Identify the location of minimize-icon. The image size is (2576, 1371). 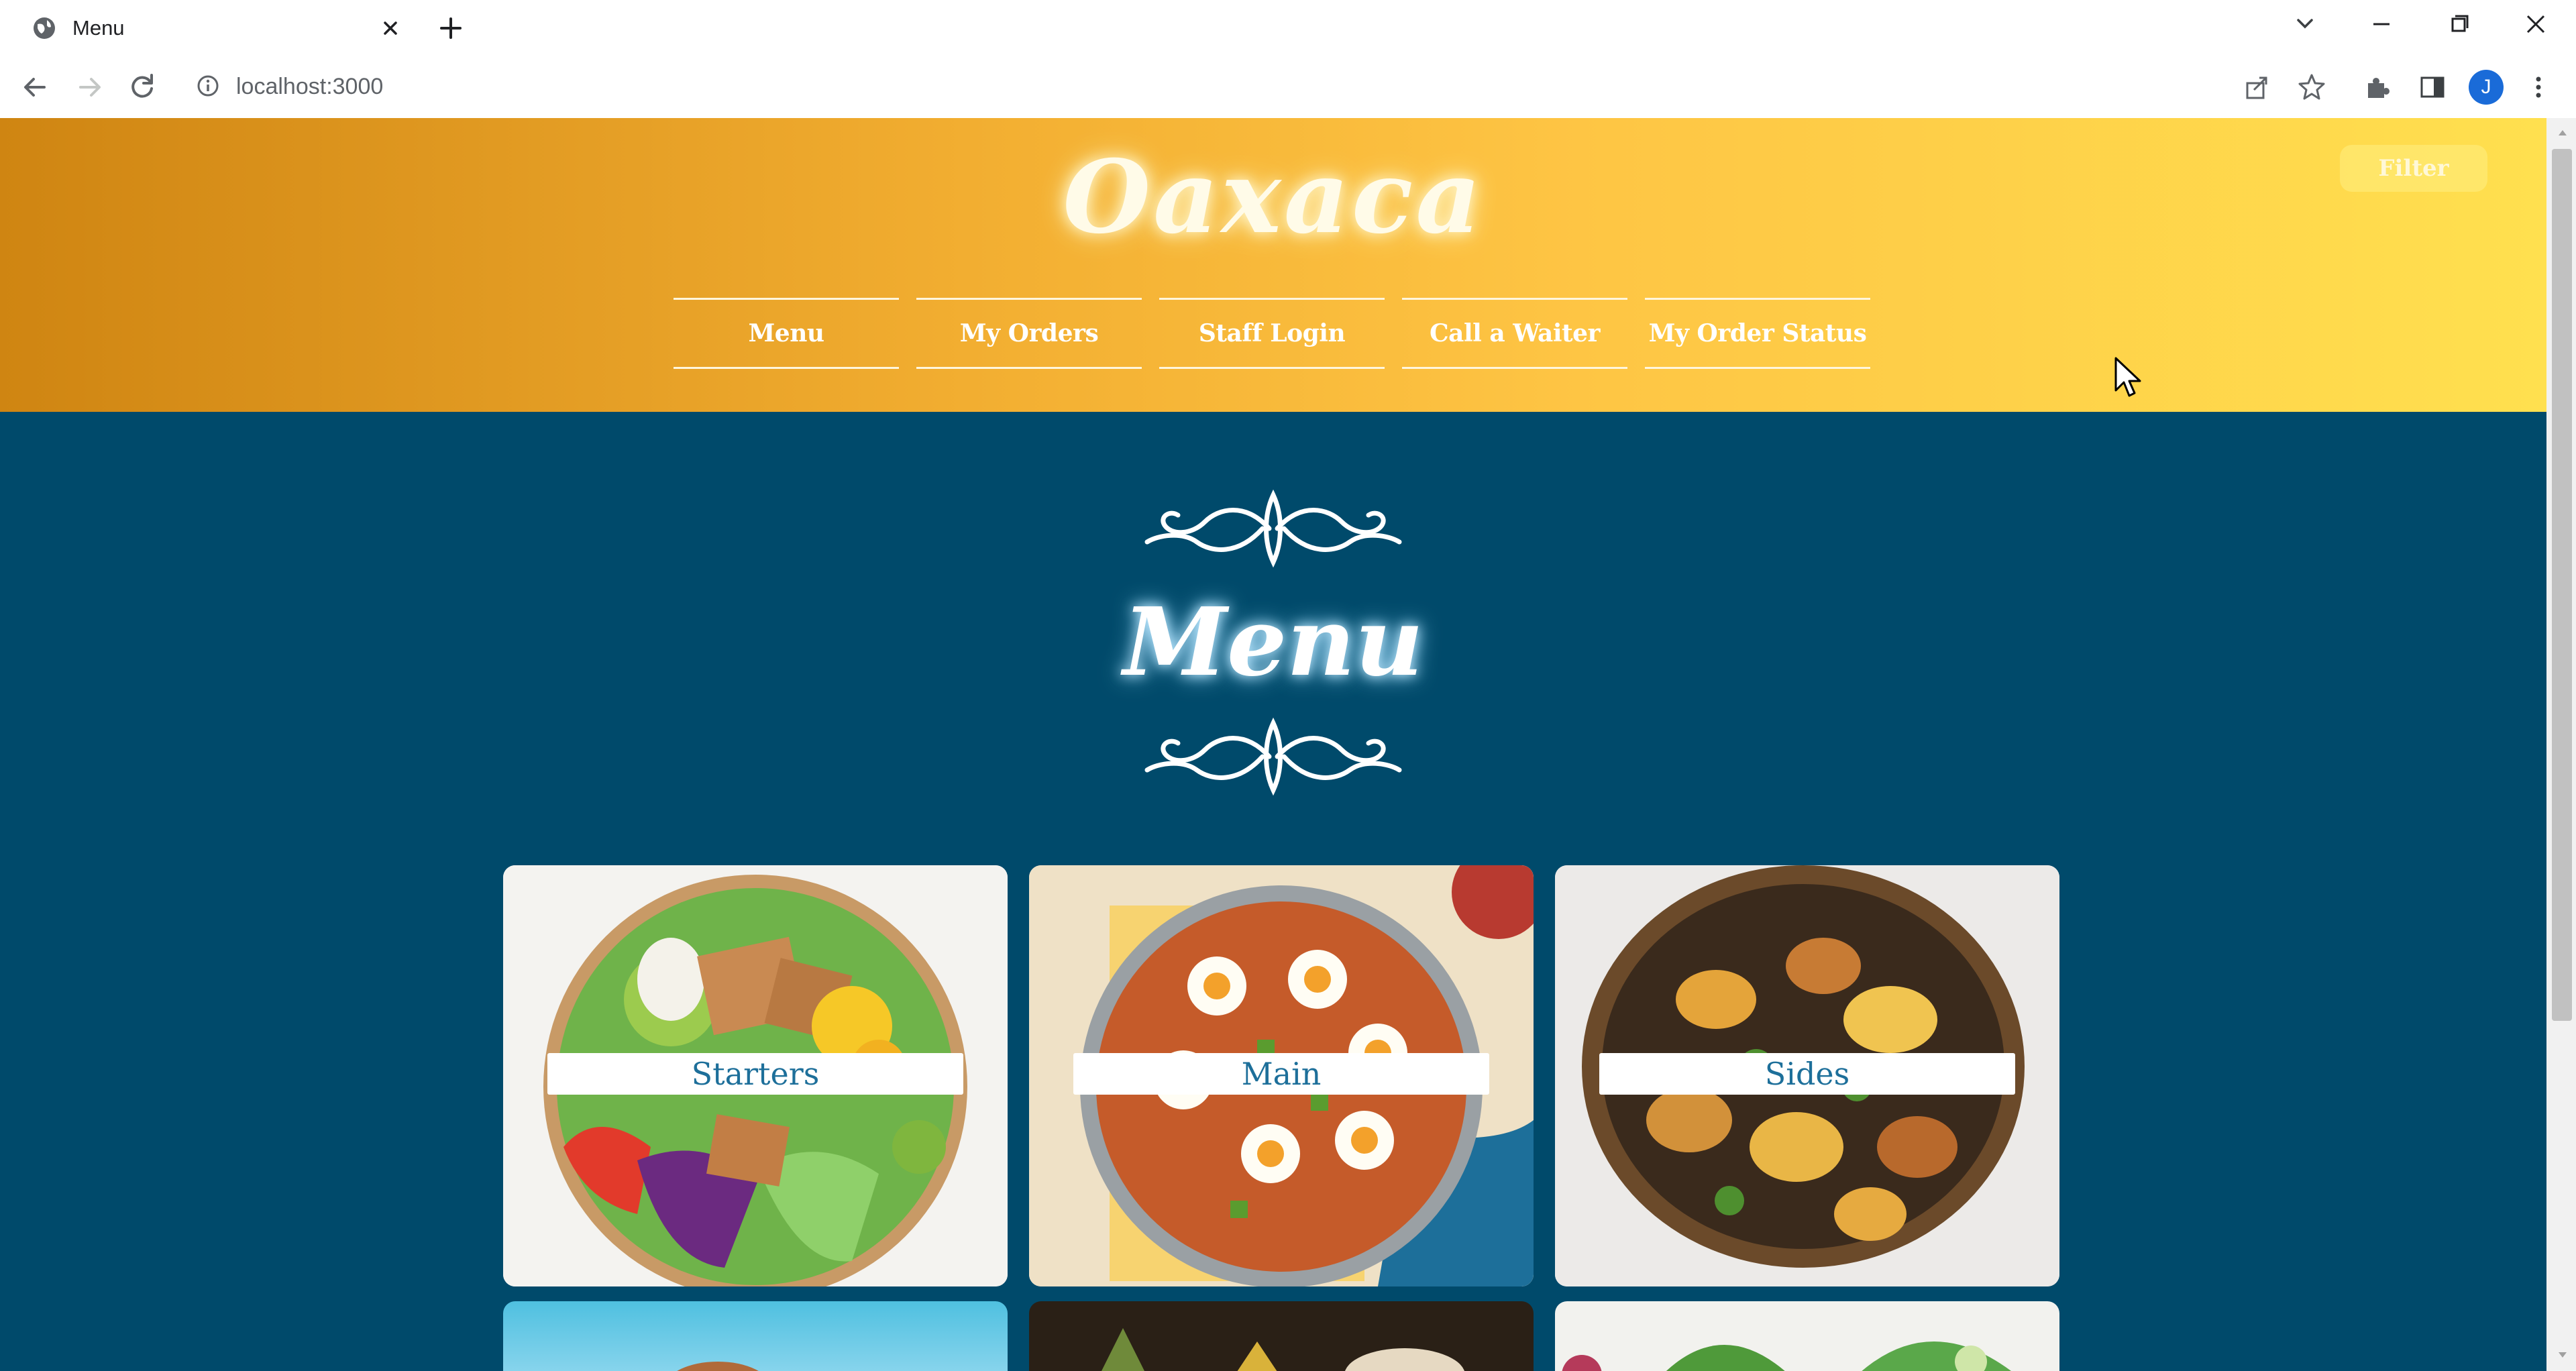
(2381, 24).